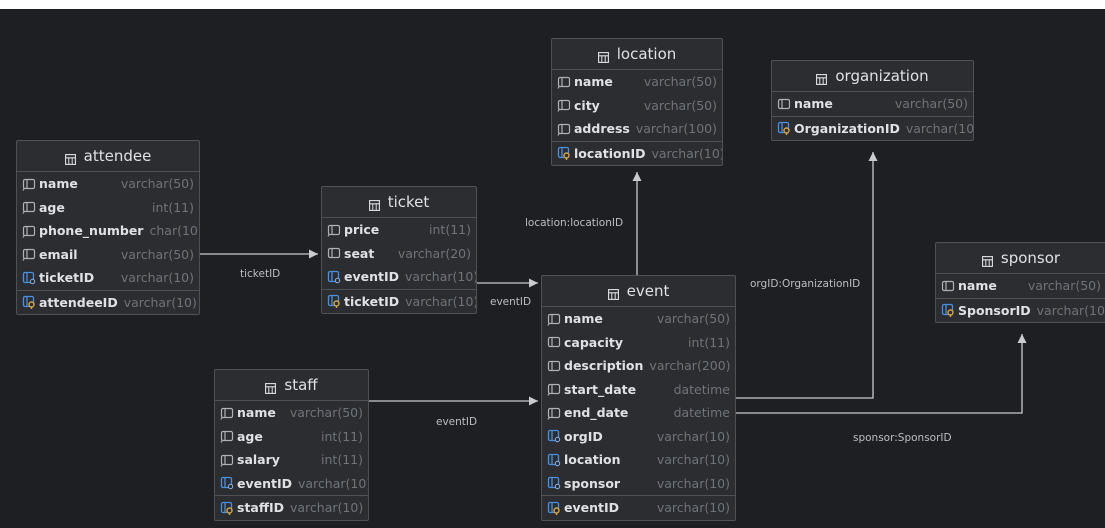 This screenshot has height=528, width=1105. What do you see at coordinates (637, 129) in the screenshot?
I see `column-row: address varchar(100)` at bounding box center [637, 129].